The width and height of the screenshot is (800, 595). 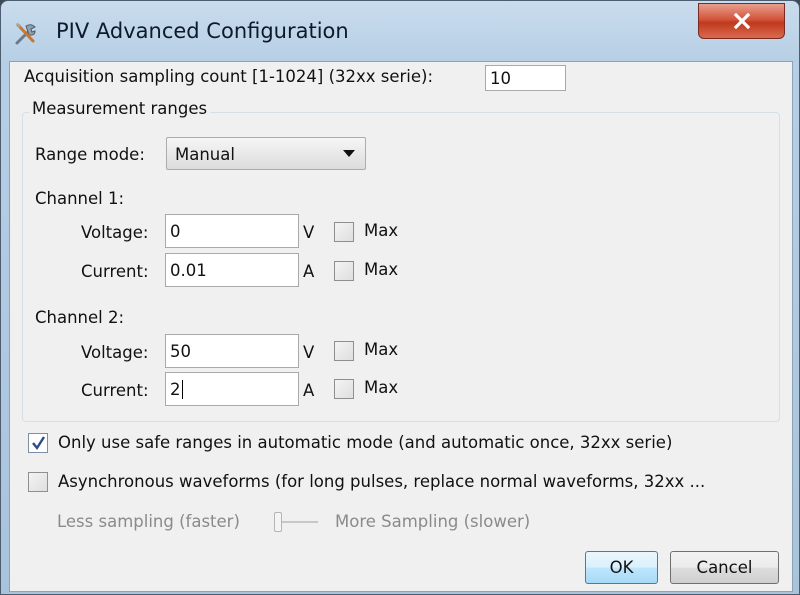 I want to click on chevron-down-icon, so click(x=349, y=153).